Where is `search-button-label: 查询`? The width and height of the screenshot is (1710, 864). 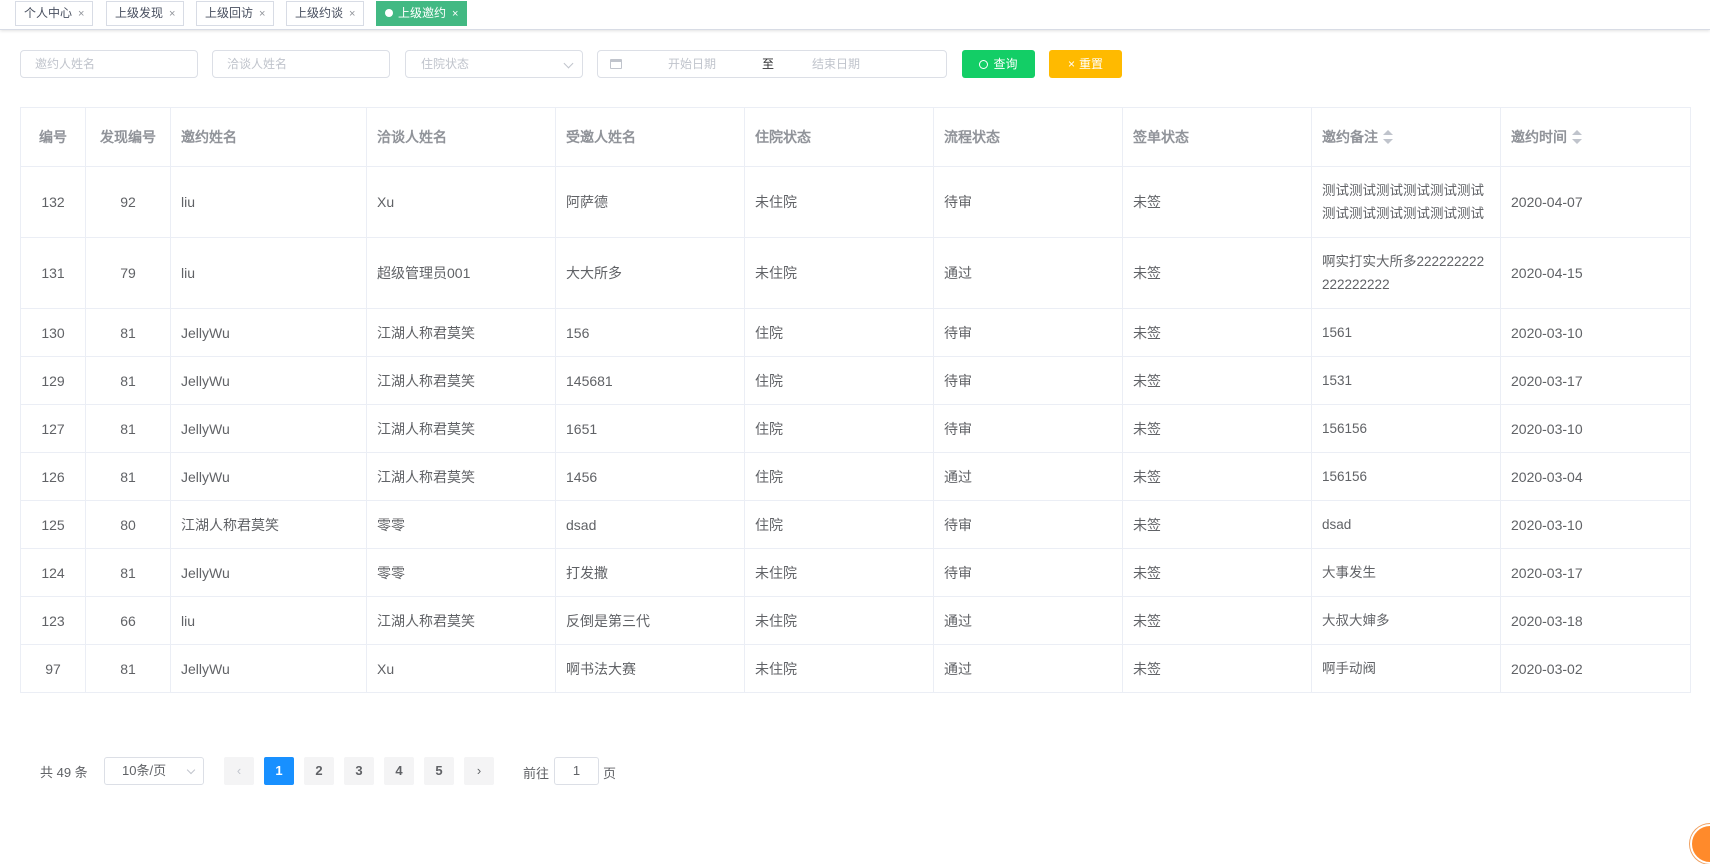
search-button-label: 查询 is located at coordinates (1005, 64).